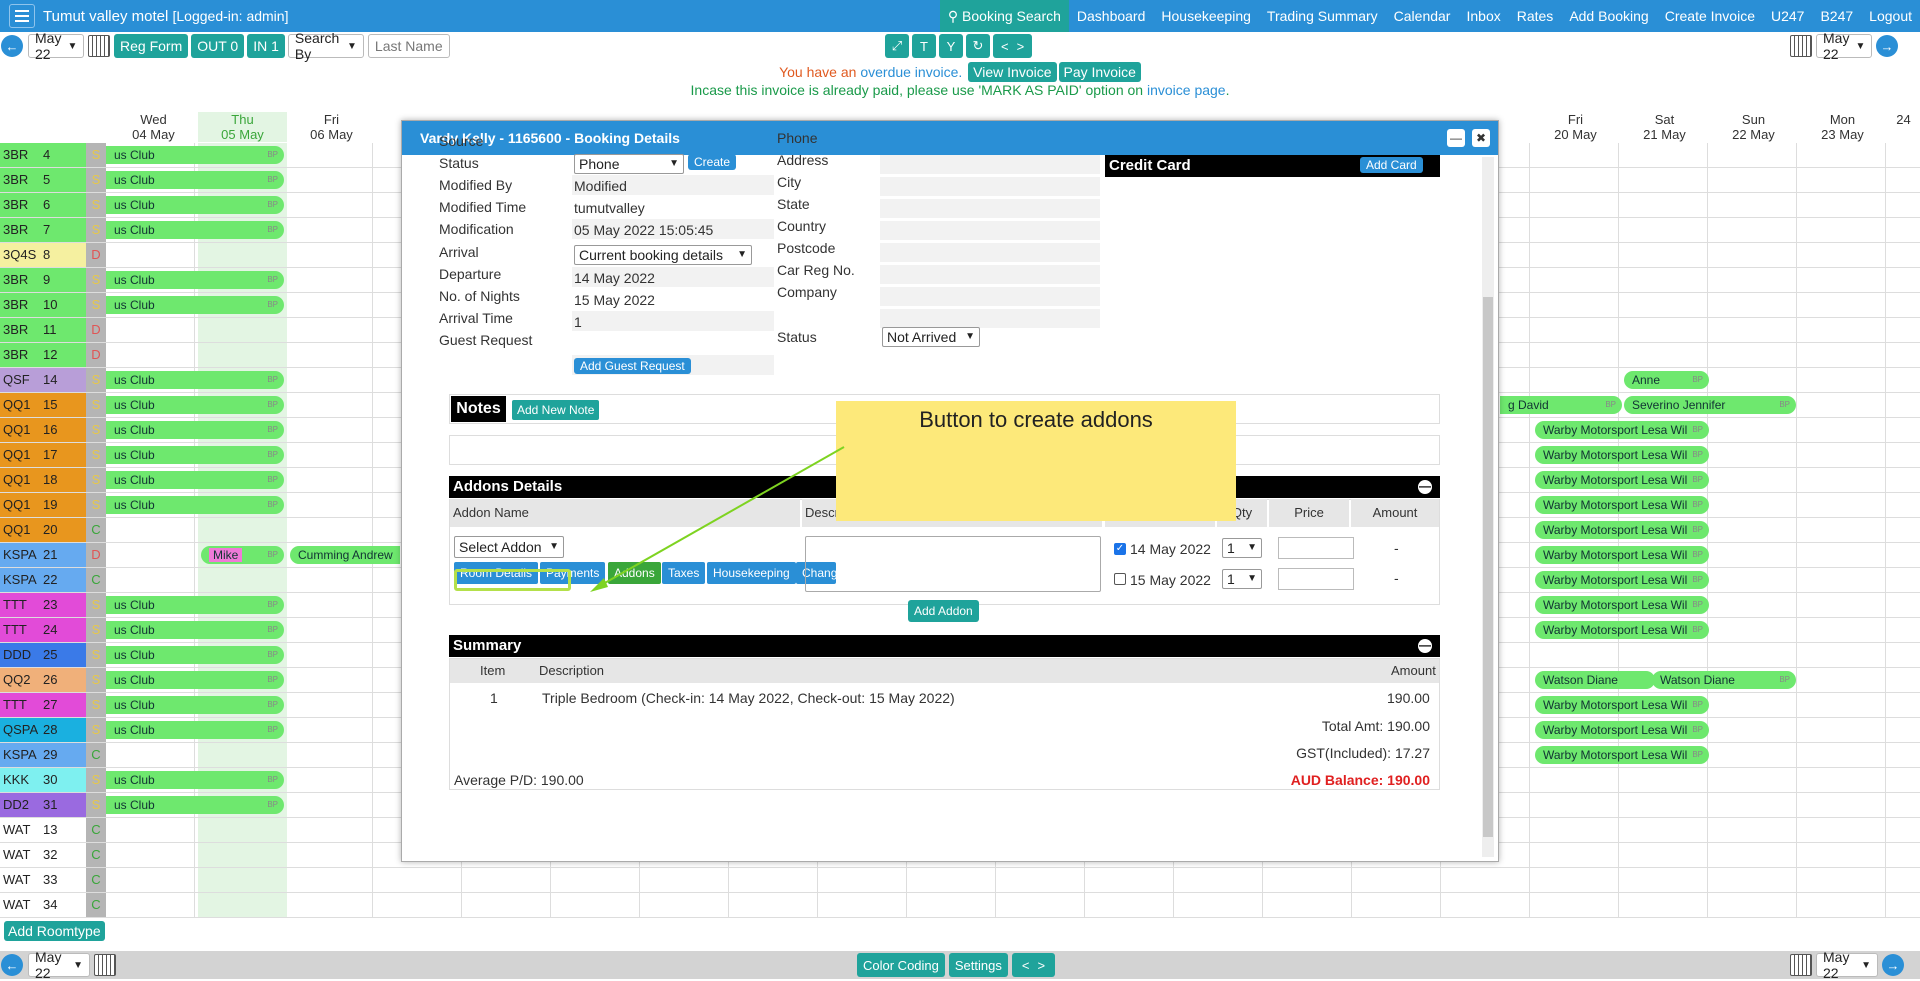 The width and height of the screenshot is (1920, 981). I want to click on month-select-bottom-right: May 22 ▼, so click(1847, 965).